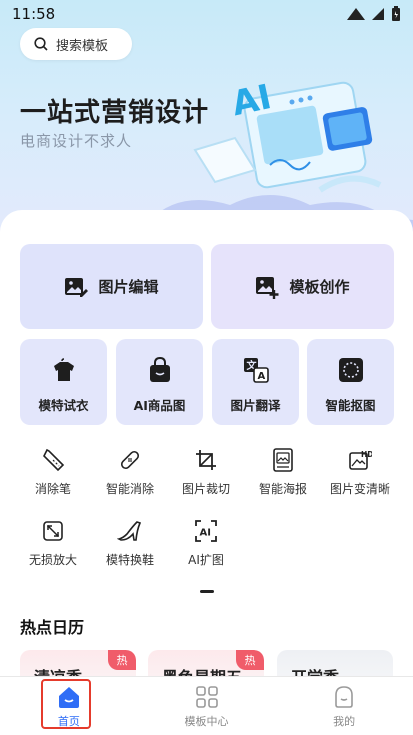  What do you see at coordinates (41, 44) in the screenshot?
I see `search-icon` at bounding box center [41, 44].